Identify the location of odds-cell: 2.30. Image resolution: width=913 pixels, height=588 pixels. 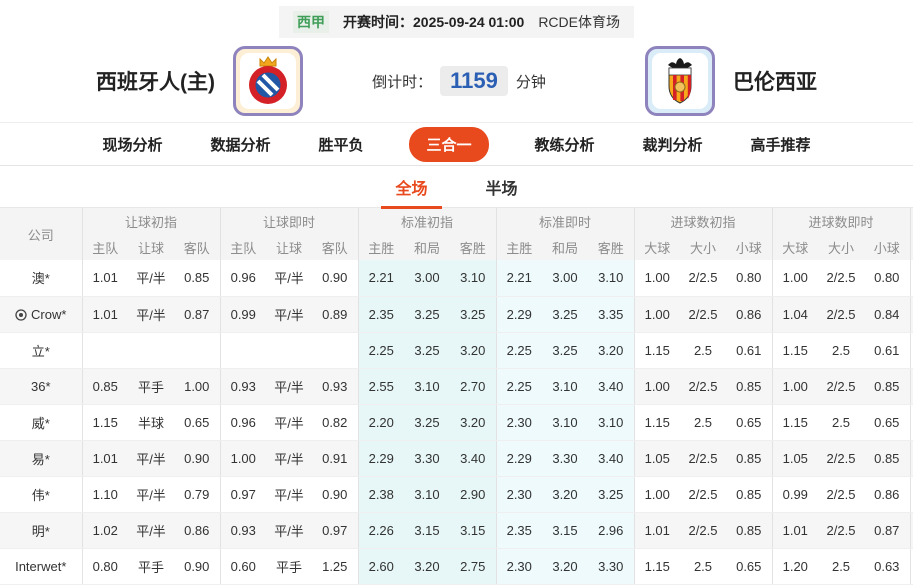
(518, 422).